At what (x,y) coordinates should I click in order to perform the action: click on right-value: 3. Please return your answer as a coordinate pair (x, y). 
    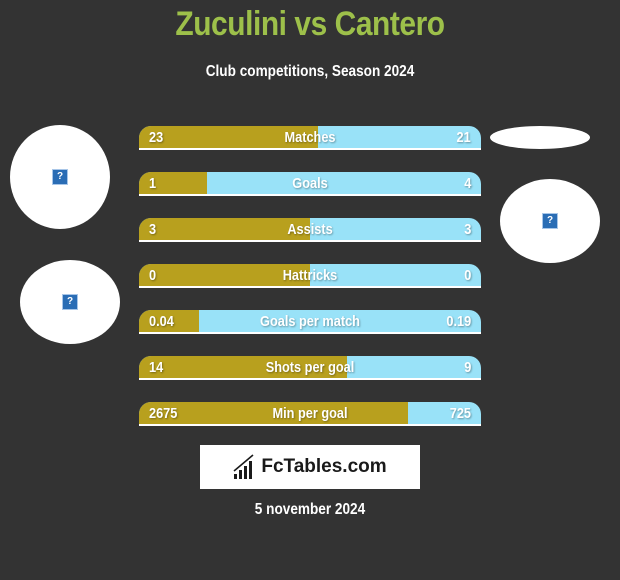
    Looking at the image, I should click on (467, 229).